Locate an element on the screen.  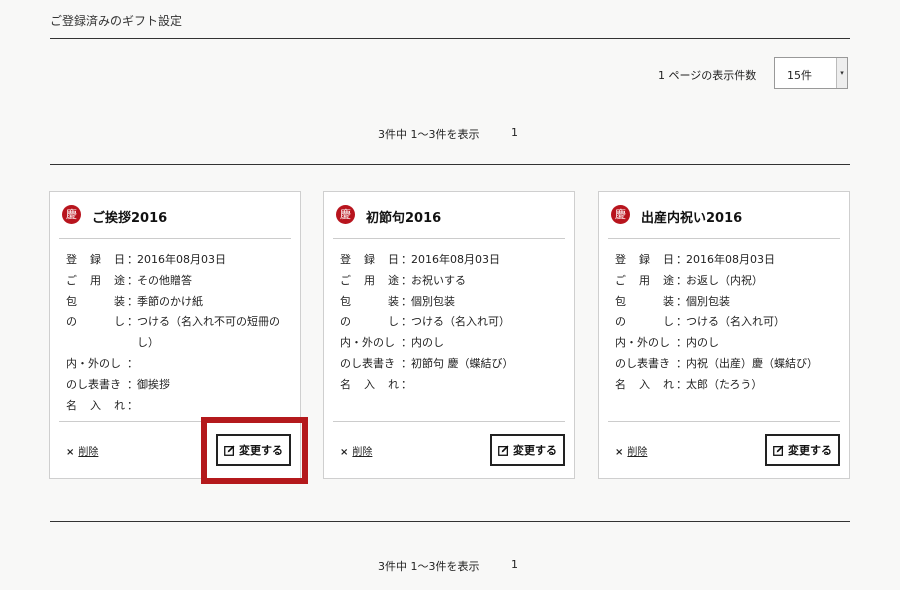
field-label-char: 録 is located at coordinates (95, 259).